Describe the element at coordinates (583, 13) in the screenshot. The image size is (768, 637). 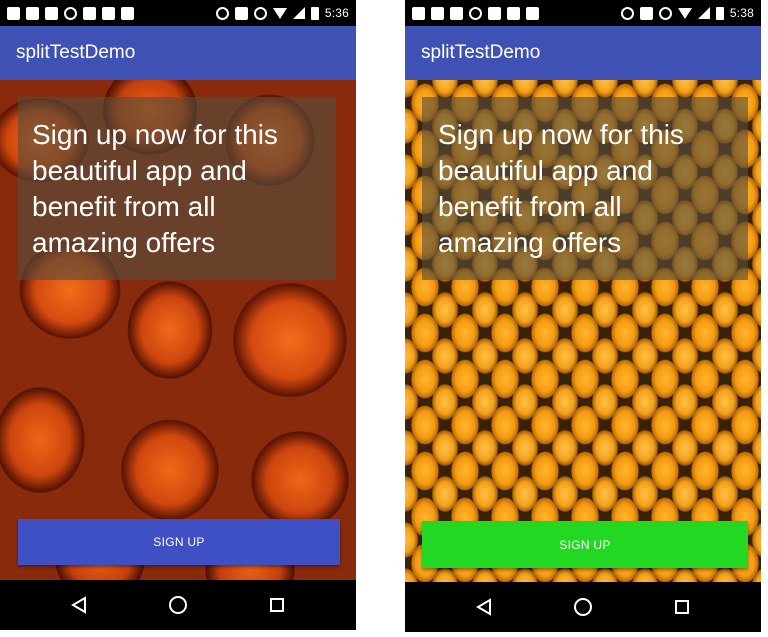
I see `status-bar: 5:38` at that location.